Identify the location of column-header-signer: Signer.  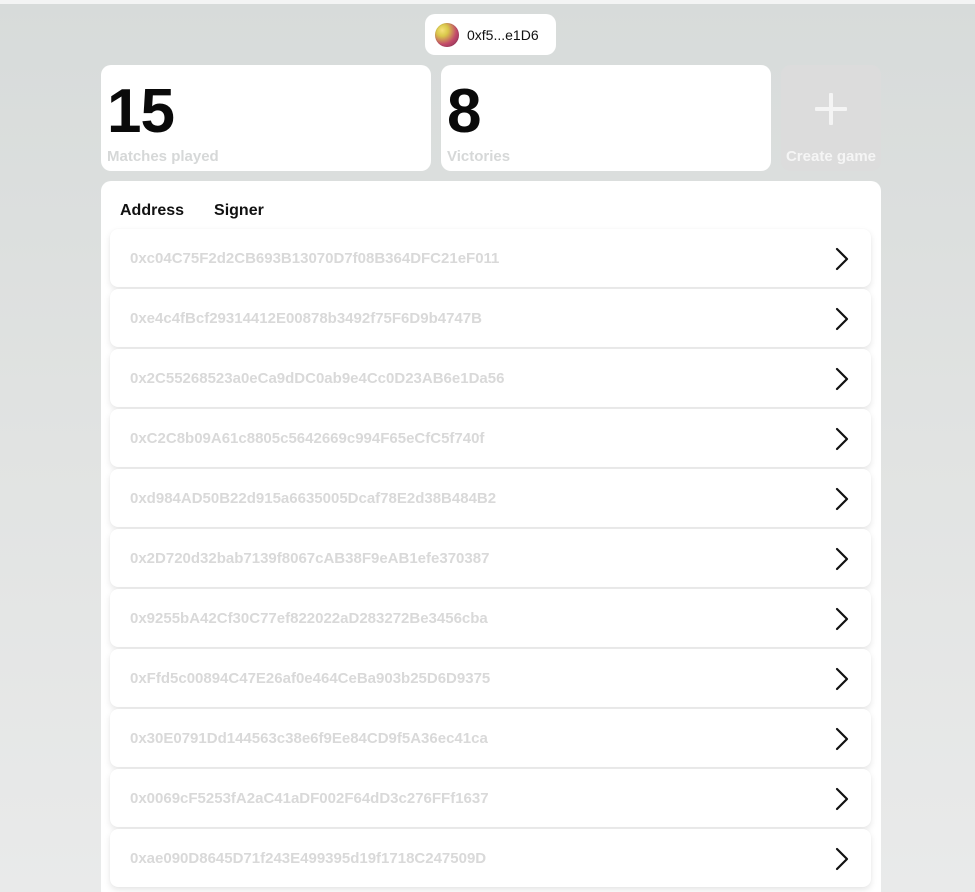
(239, 210).